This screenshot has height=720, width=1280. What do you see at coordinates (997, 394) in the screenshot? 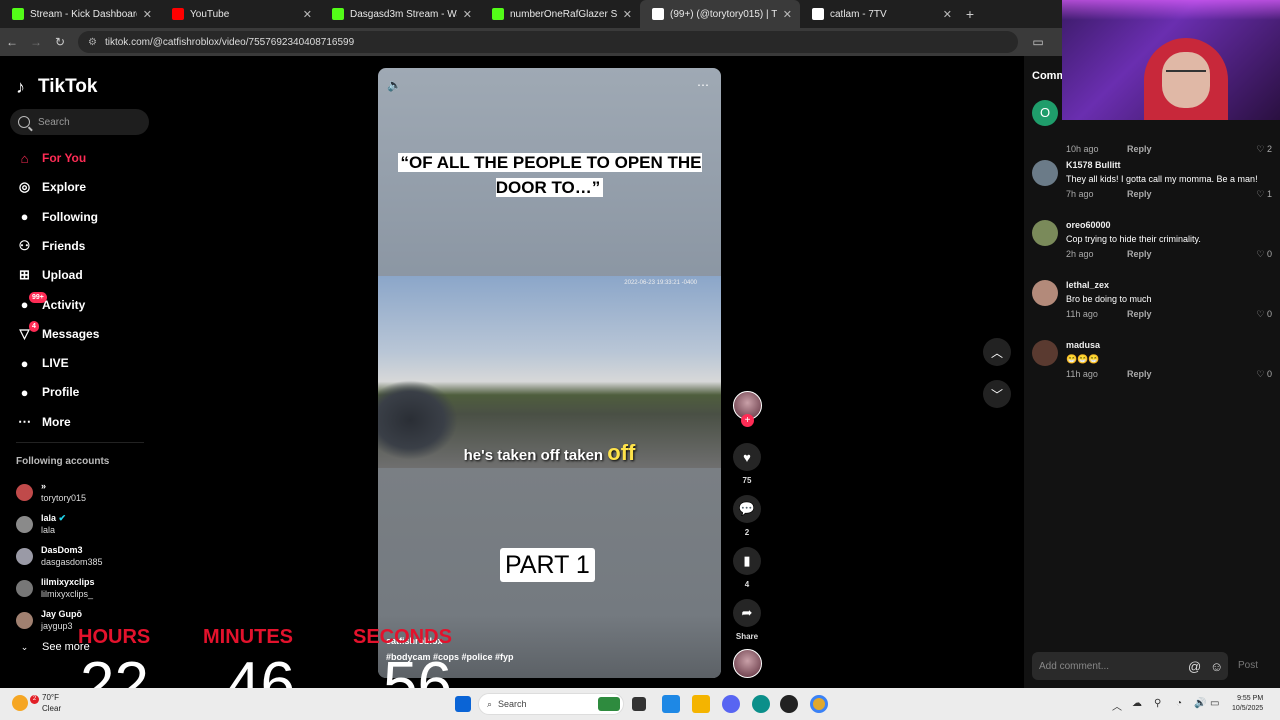
I see `next-video-button: ﹀` at bounding box center [997, 394].